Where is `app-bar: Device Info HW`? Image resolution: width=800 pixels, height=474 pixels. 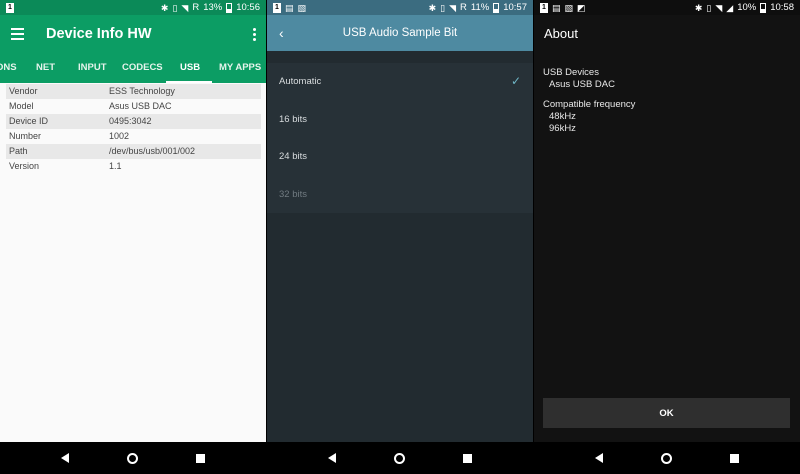
app-bar: Device Info HW is located at coordinates (133, 34).